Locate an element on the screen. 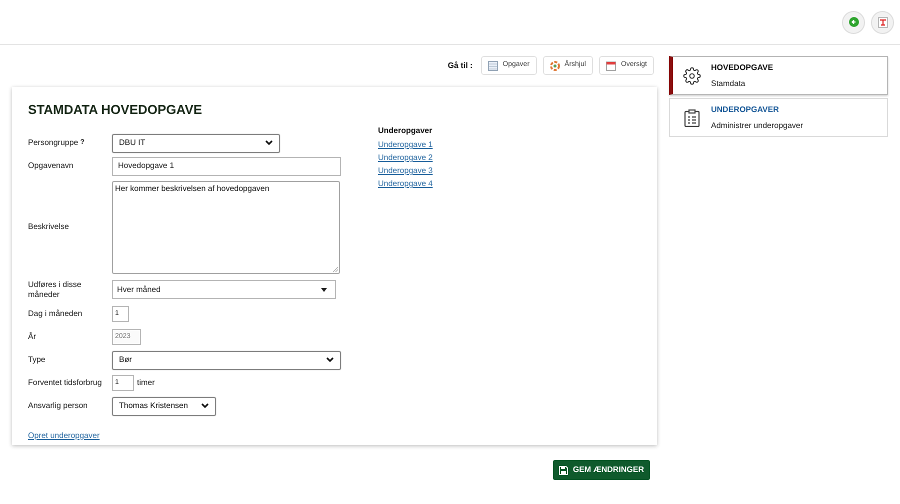  save-button: GEM ÆNDRINGER is located at coordinates (601, 470).